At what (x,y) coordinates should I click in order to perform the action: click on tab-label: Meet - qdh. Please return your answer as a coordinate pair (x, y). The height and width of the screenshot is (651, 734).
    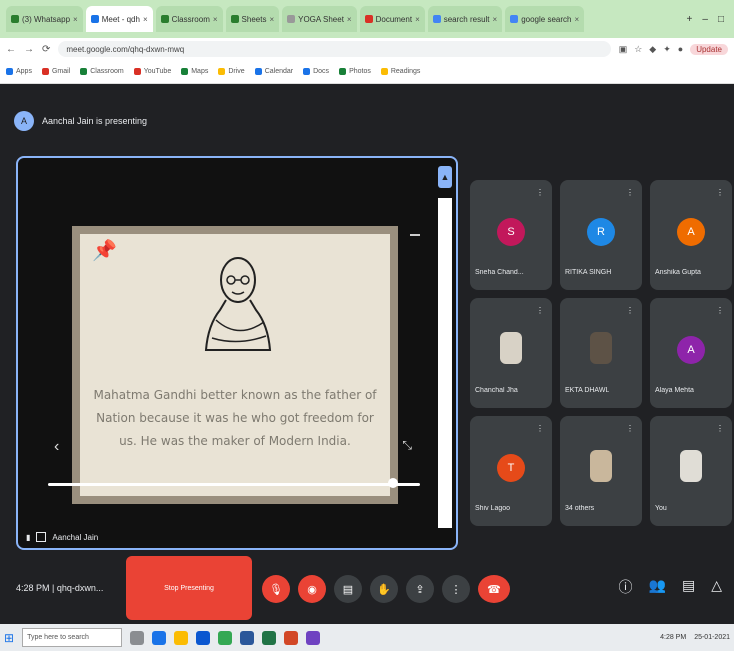
    Looking at the image, I should click on (120, 19).